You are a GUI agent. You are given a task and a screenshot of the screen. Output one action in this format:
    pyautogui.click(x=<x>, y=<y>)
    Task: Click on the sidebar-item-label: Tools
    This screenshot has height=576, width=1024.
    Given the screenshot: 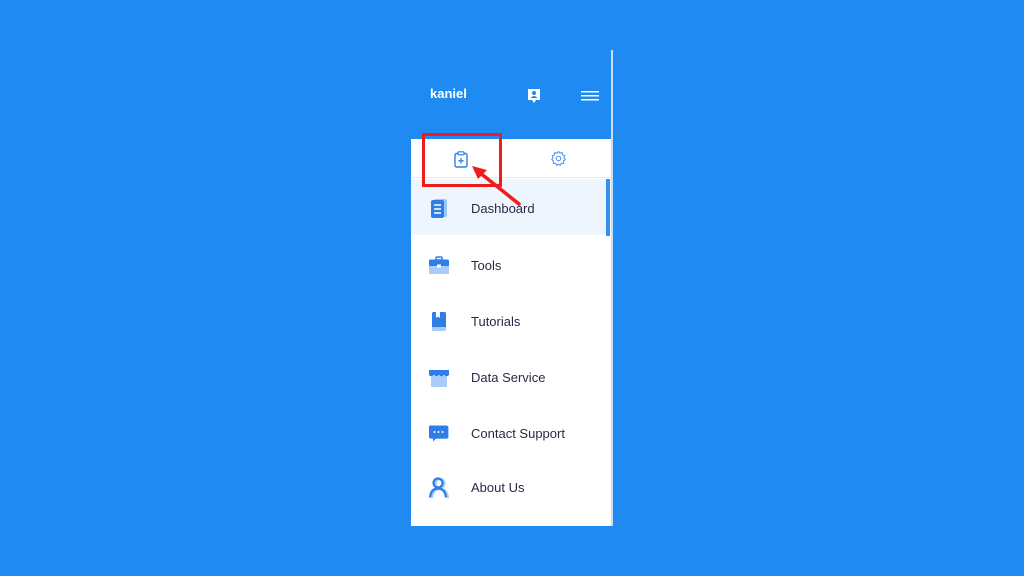 What is the action you would take?
    pyautogui.click(x=486, y=265)
    